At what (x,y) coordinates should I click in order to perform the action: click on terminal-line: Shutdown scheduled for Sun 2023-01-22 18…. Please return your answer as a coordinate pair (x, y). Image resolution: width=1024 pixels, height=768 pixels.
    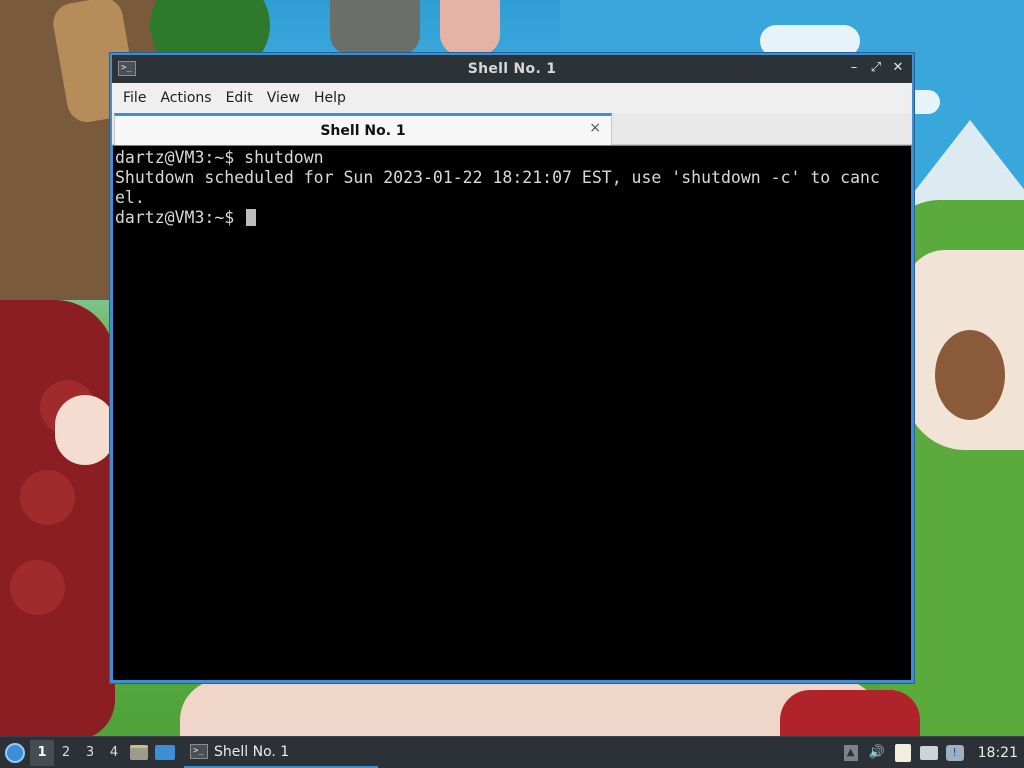
    Looking at the image, I should click on (497, 177).